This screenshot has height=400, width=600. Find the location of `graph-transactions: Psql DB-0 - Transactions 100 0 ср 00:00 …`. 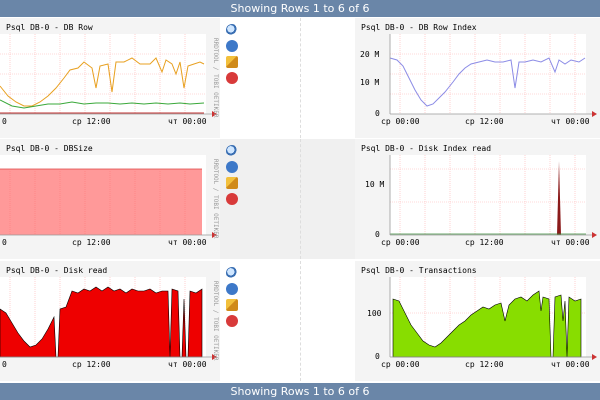

graph-transactions: Psql DB-0 - Transactions 100 0 ср 00:00 … is located at coordinates (477, 321).